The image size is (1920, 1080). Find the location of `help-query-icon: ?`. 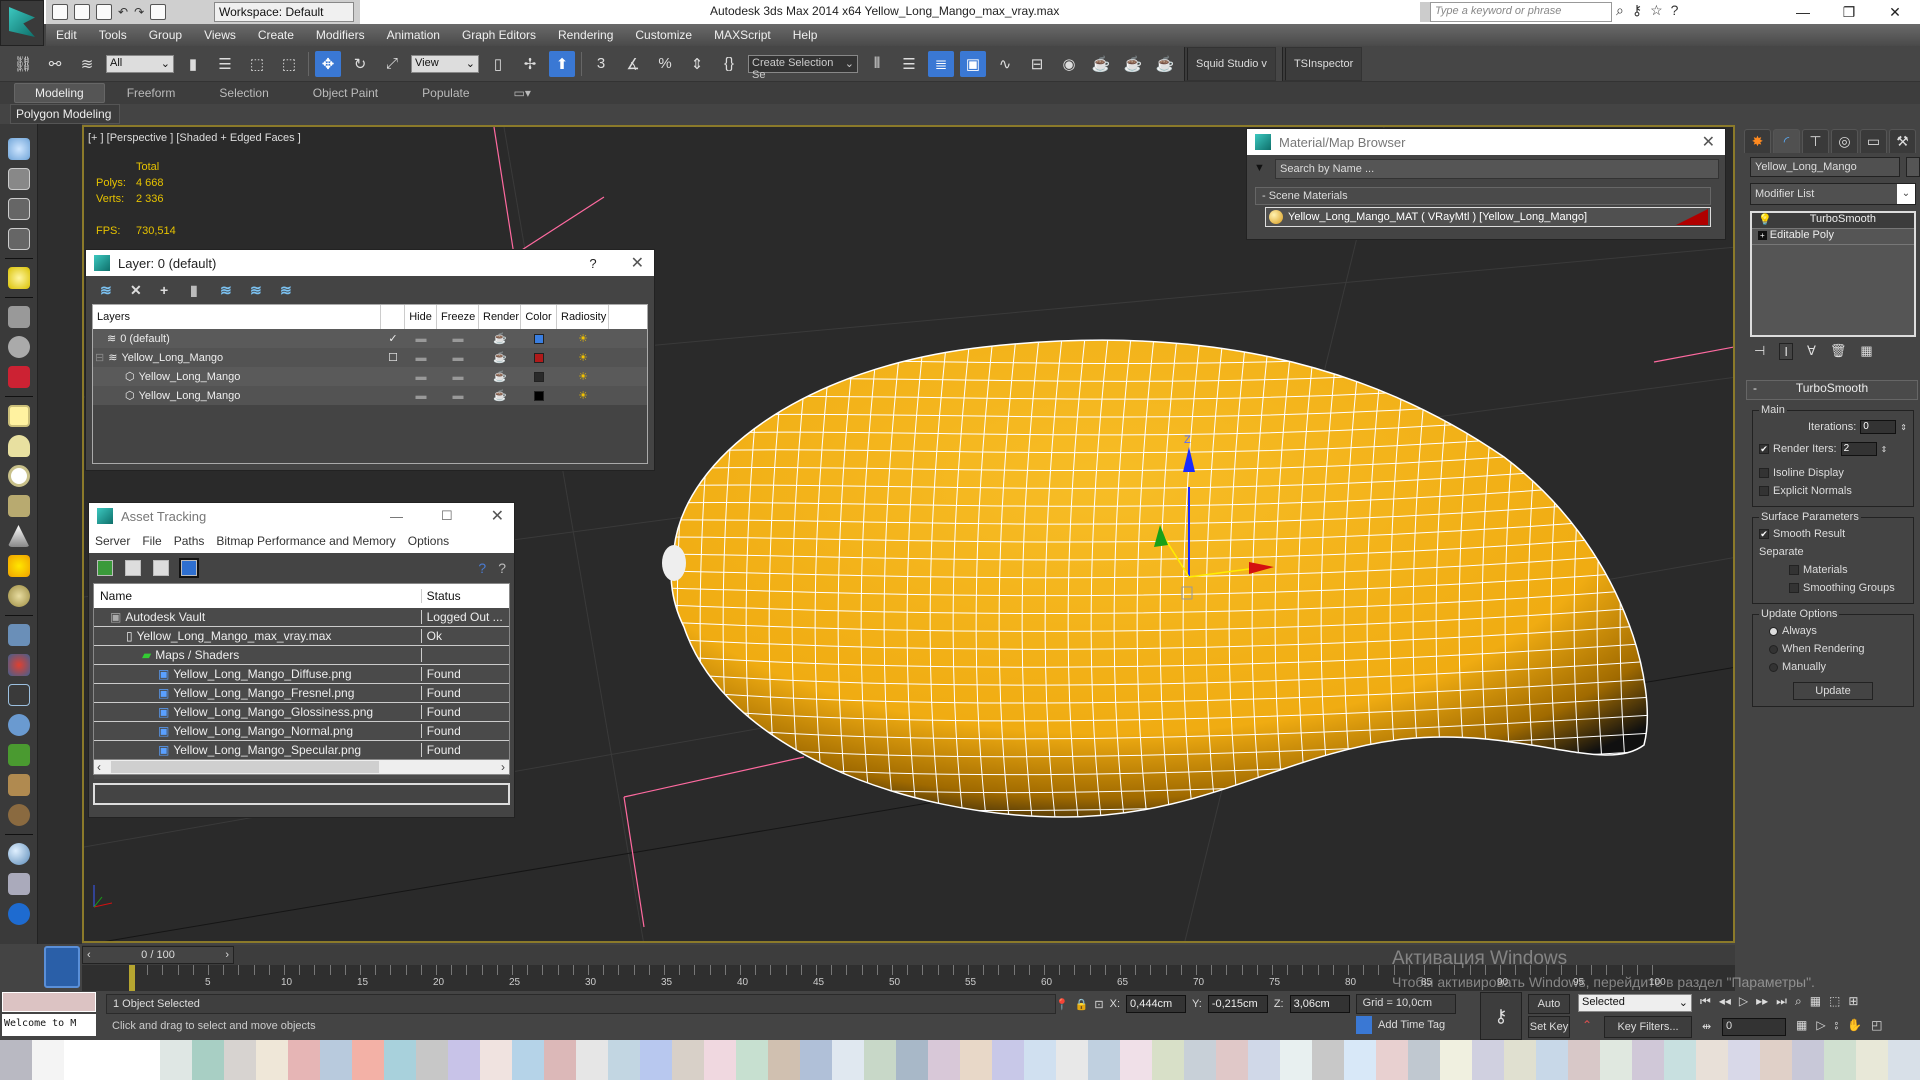

help-query-icon: ? is located at coordinates (482, 568).